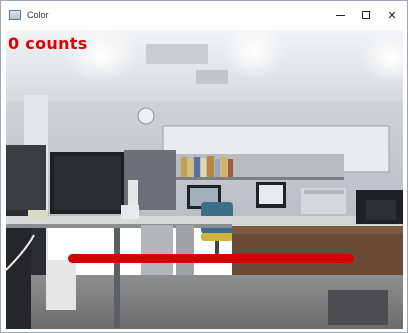 Image resolution: width=408 pixels, height=333 pixels. I want to click on close-icon: ✕, so click(392, 15).